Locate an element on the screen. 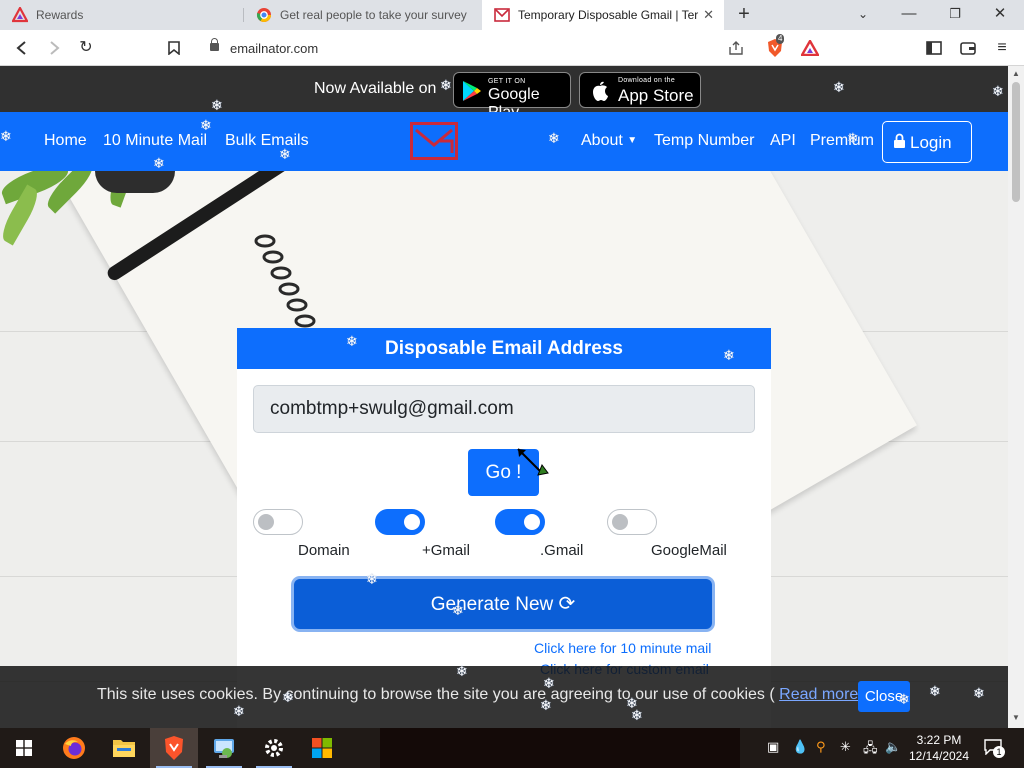  restore-window-icon: ❐ is located at coordinates (955, 14).